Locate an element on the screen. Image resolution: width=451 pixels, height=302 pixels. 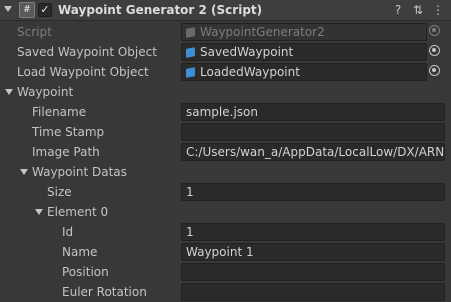
script-row: Script WaypointGenerator2 is located at coordinates (225, 32).